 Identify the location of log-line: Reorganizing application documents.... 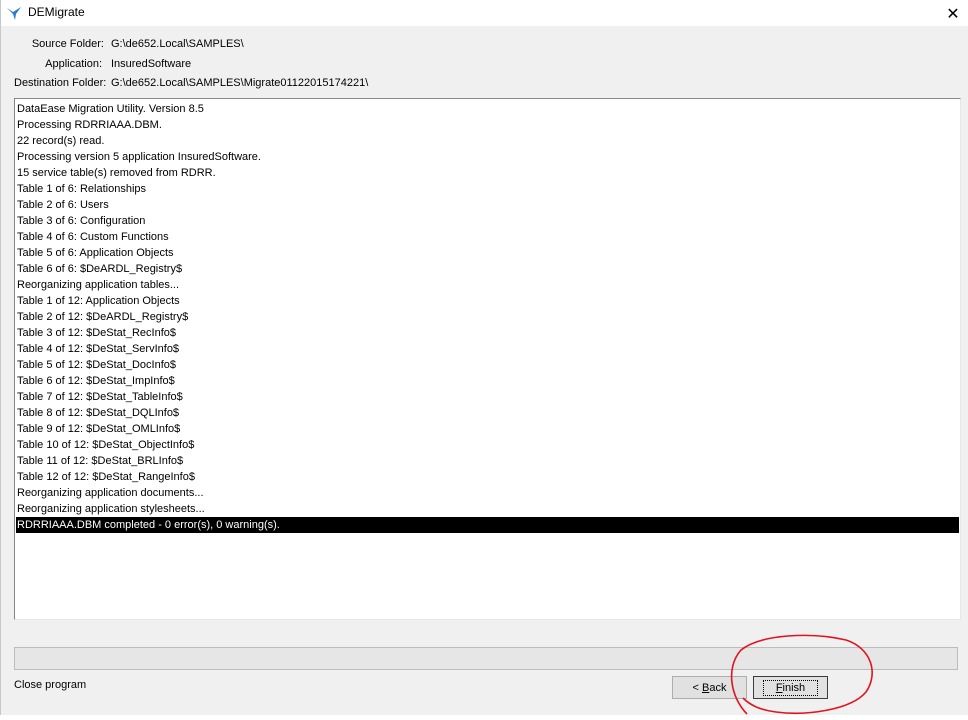
(487, 493).